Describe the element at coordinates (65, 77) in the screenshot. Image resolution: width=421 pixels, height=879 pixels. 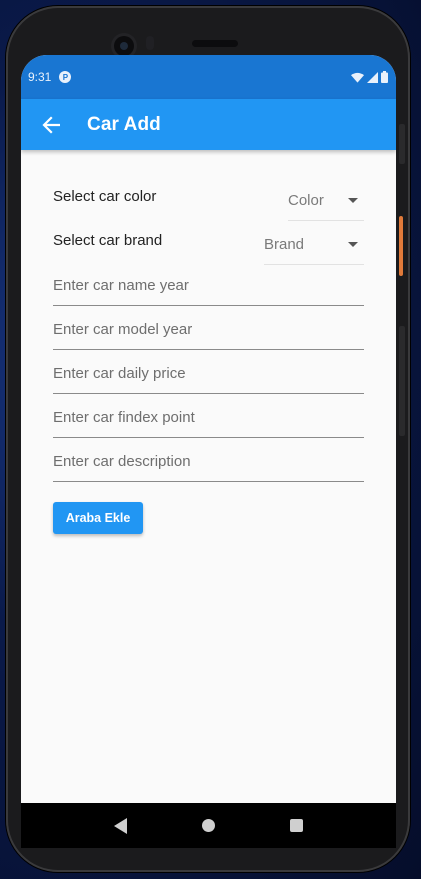
I see `p-badge-icon: P` at that location.